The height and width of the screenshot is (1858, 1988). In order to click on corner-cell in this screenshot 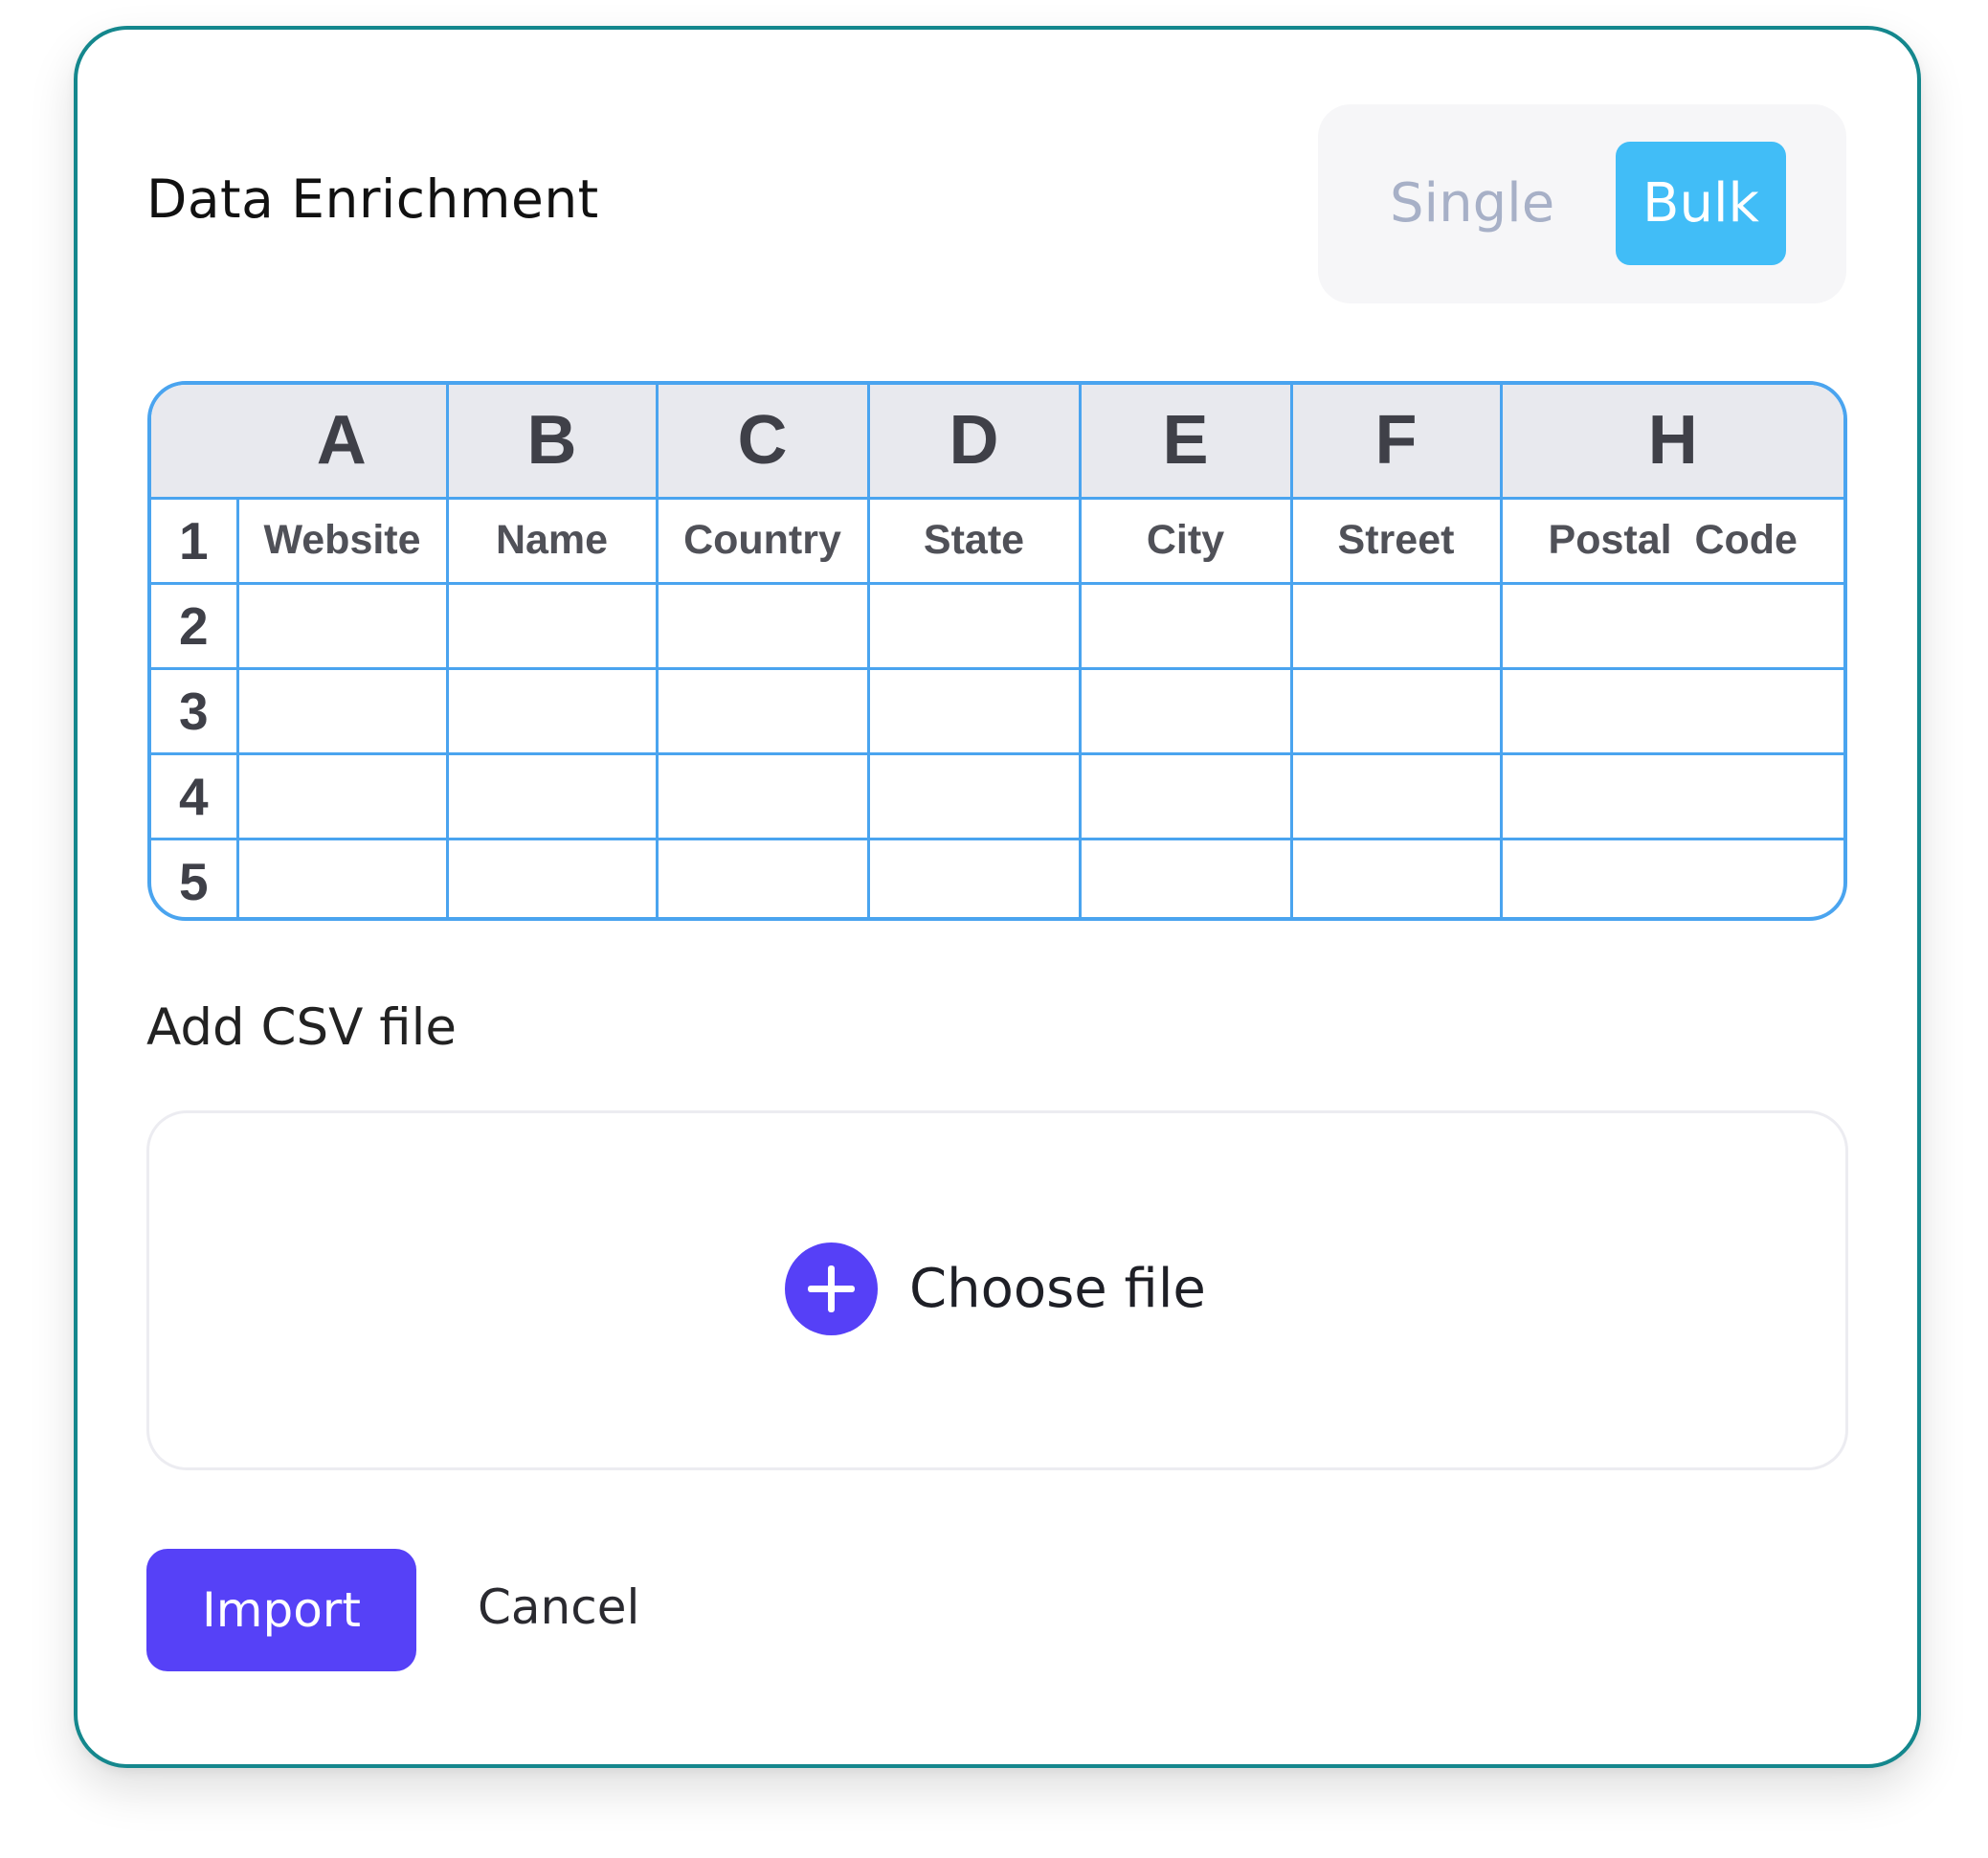, I will do `click(194, 442)`.